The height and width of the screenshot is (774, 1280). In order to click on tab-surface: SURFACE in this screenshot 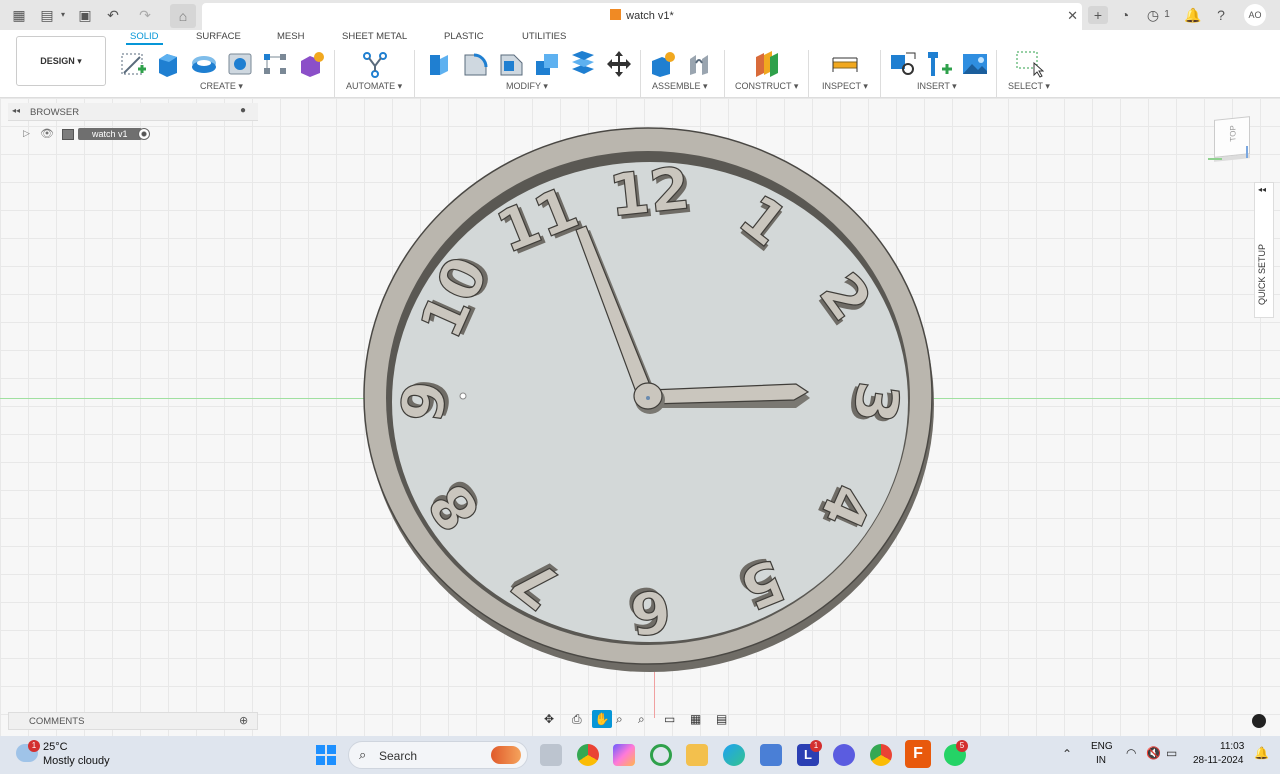, I will do `click(218, 38)`.